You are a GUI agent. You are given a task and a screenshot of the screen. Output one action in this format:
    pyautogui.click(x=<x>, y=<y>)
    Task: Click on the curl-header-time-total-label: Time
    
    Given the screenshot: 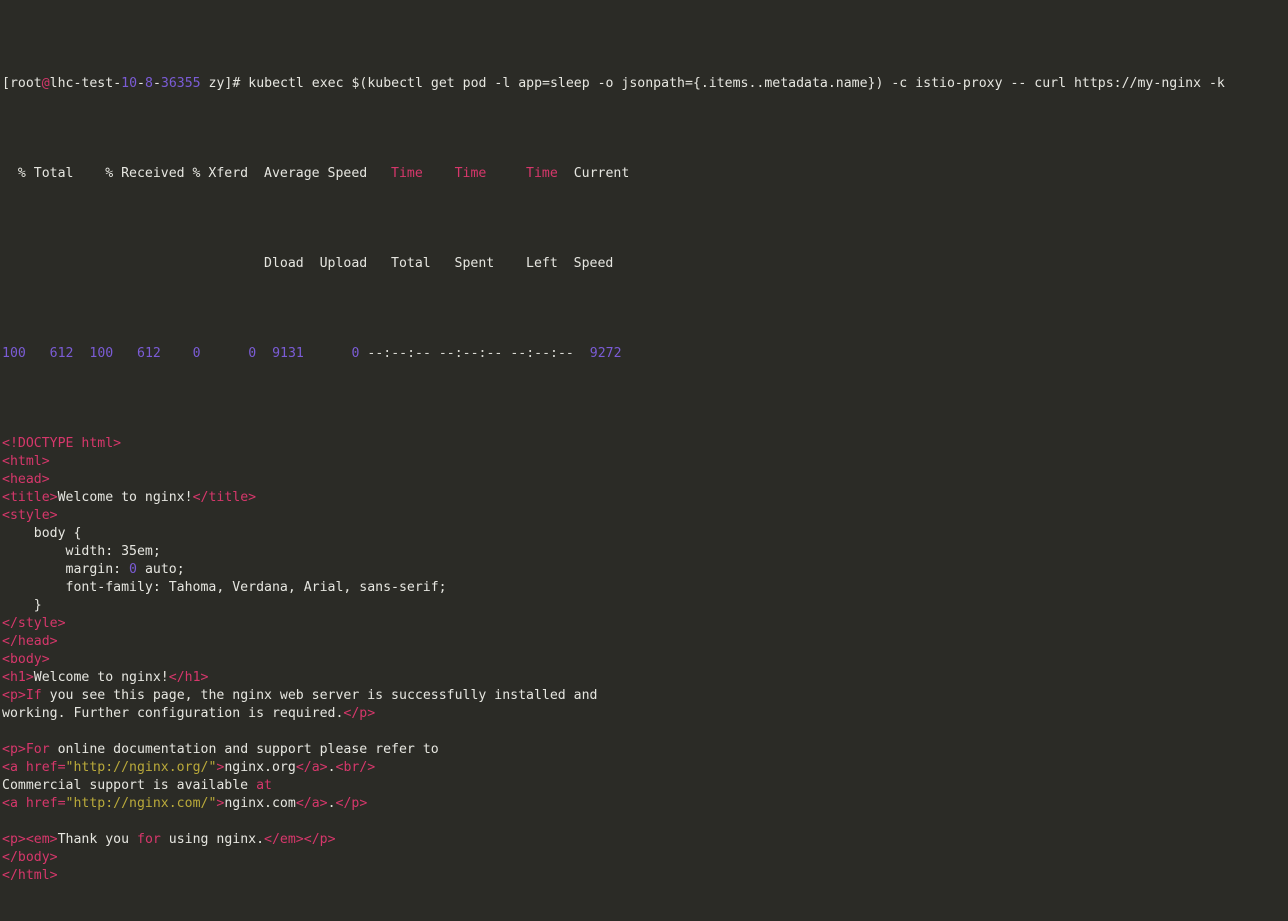 What is the action you would take?
    pyautogui.click(x=407, y=173)
    